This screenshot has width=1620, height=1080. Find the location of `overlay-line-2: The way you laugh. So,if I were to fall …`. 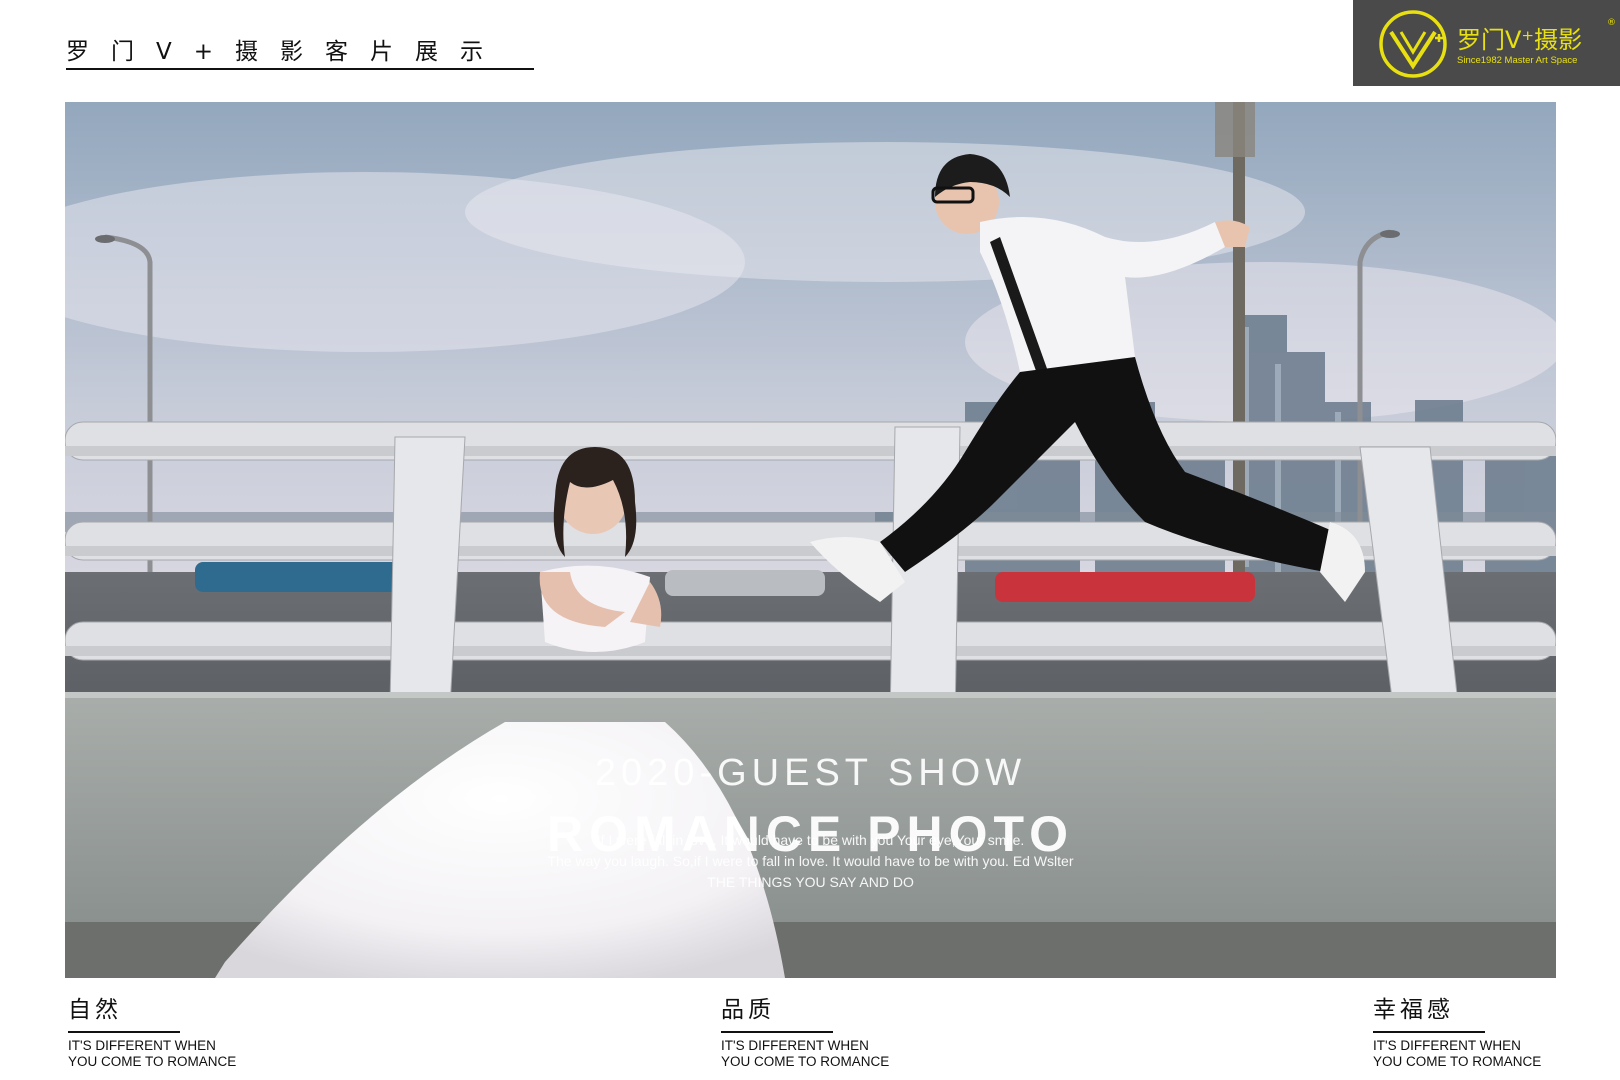

overlay-line-2: The way you laugh. So,if I were to fall … is located at coordinates (810, 861).